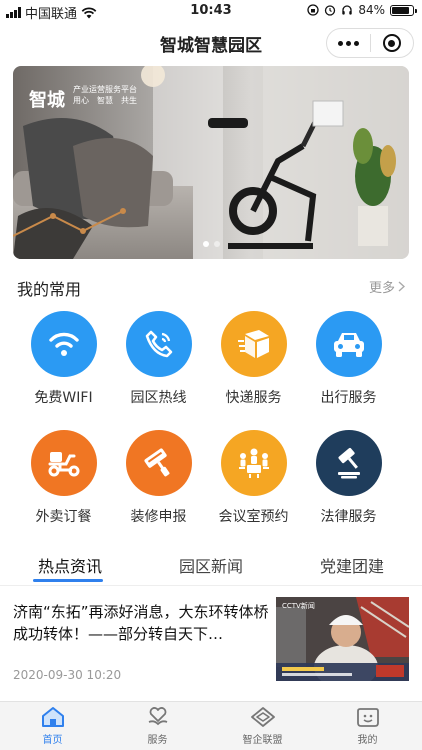 The width and height of the screenshot is (422, 750). Describe the element at coordinates (158, 344) in the screenshot. I see `phone-icon` at that location.